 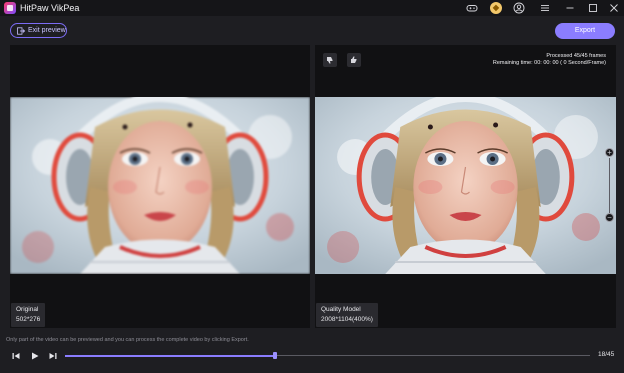 What do you see at coordinates (170, 356) in the screenshot?
I see `timeline-progress` at bounding box center [170, 356].